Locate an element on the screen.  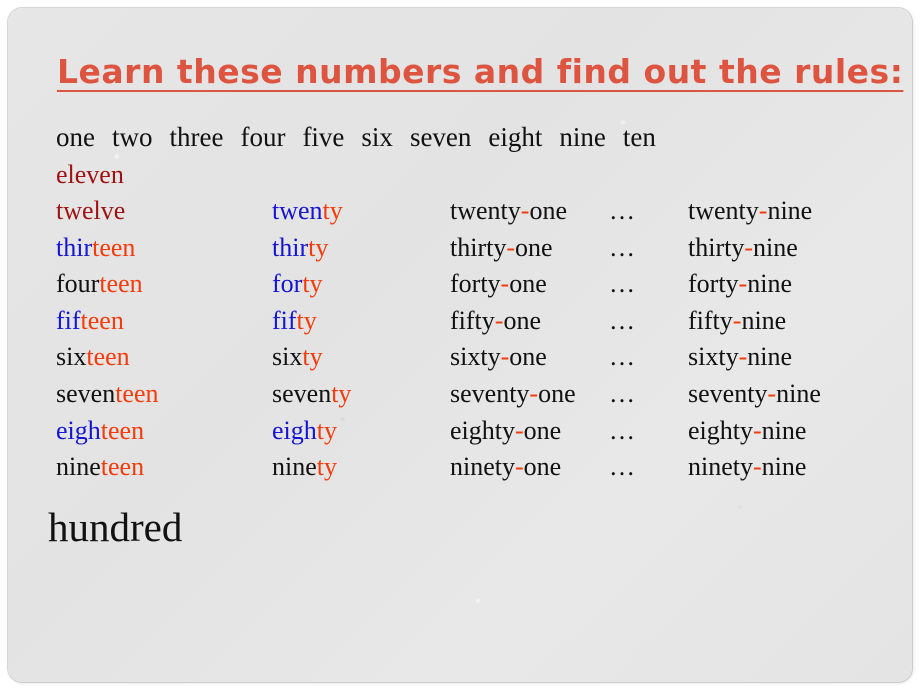
number-row: eighteen eighty eighty-one … eighty - nine is located at coordinates (460, 434).